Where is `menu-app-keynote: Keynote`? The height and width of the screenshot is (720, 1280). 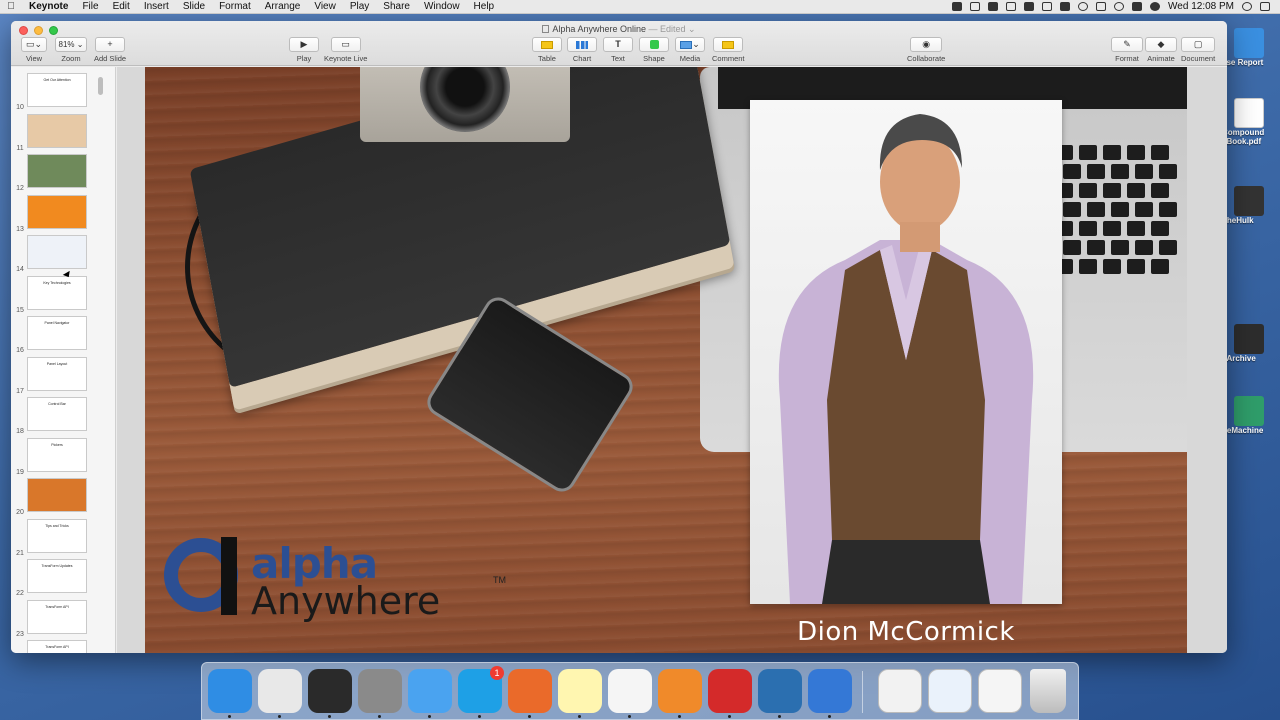 menu-app-keynote: Keynote is located at coordinates (48, 6).